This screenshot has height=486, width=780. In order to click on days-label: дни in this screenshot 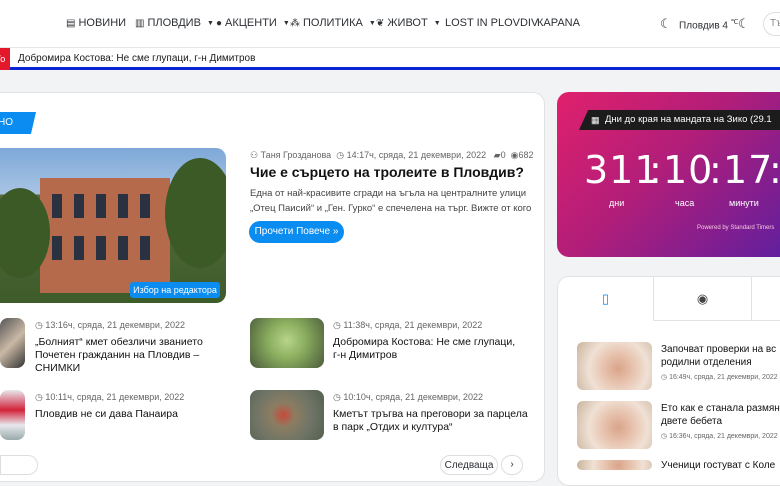, I will do `click(617, 203)`.